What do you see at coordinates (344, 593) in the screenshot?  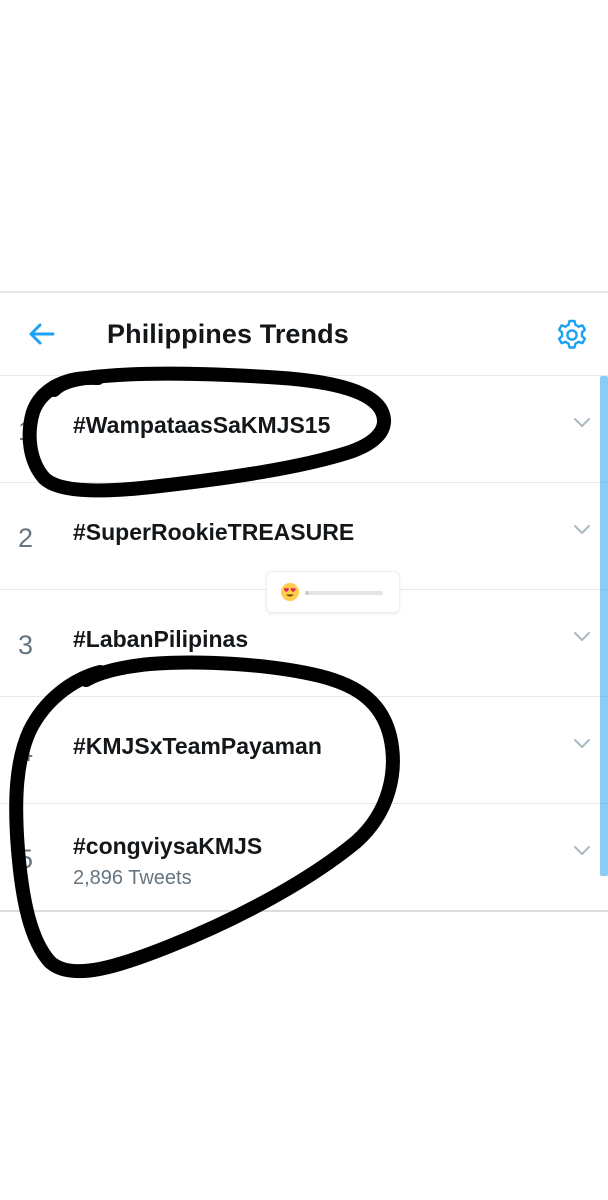 I see `slider-track` at bounding box center [344, 593].